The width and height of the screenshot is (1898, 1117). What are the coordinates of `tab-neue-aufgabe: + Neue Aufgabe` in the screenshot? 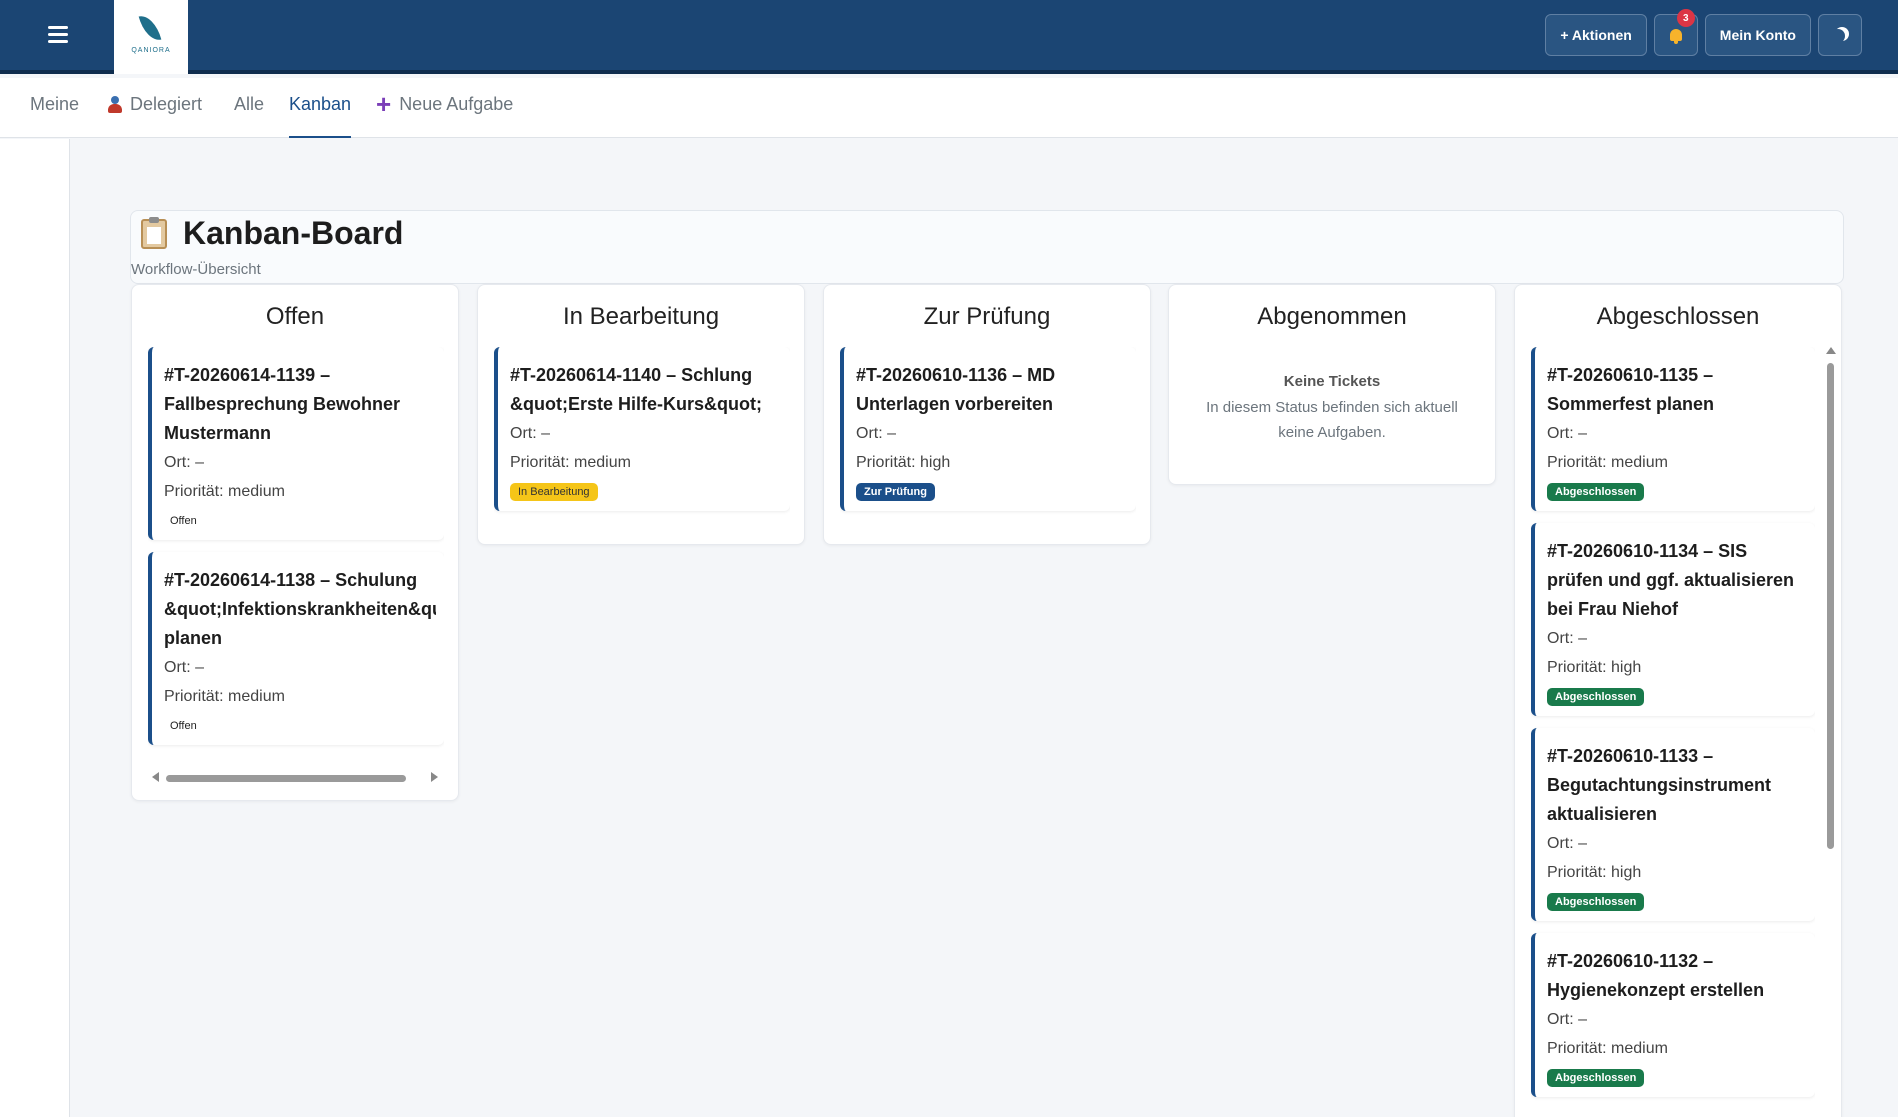 It's located at (445, 113).